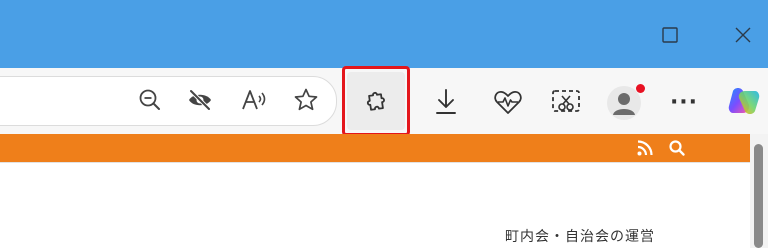 This screenshot has width=768, height=248. I want to click on site-search-button, so click(677, 150).